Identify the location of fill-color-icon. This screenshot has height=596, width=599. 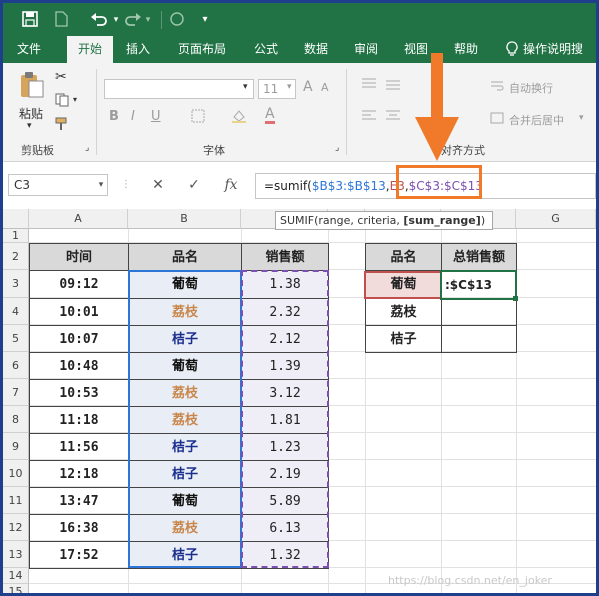
(239, 117).